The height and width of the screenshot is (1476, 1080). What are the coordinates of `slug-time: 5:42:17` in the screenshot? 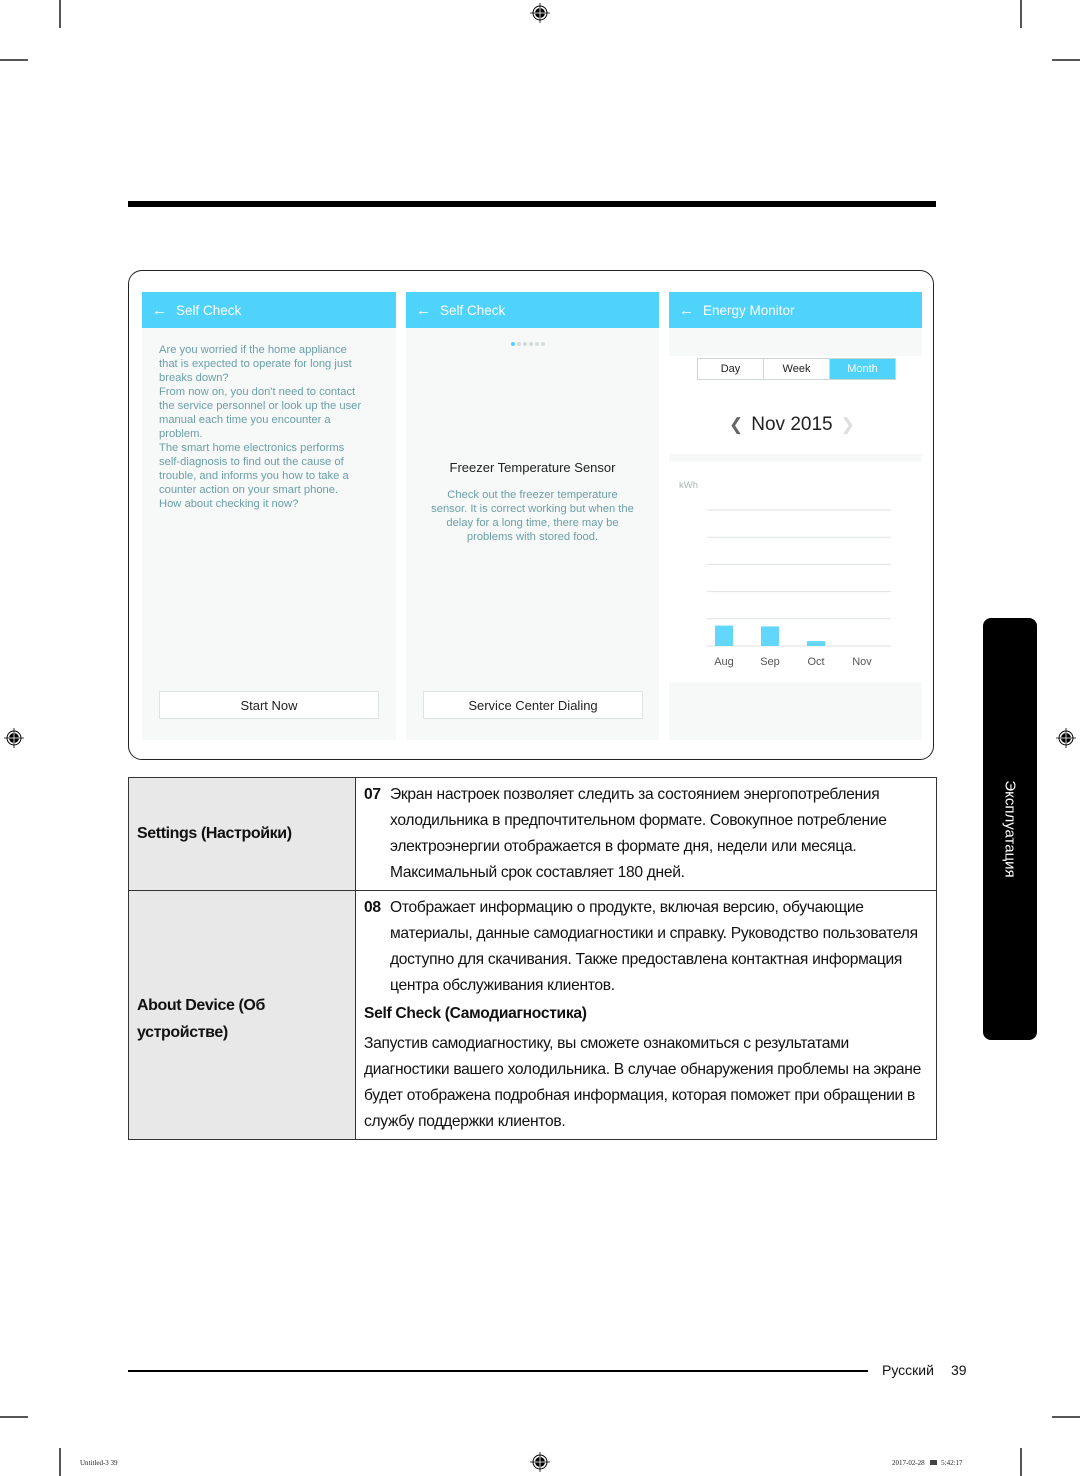 It's located at (952, 1463).